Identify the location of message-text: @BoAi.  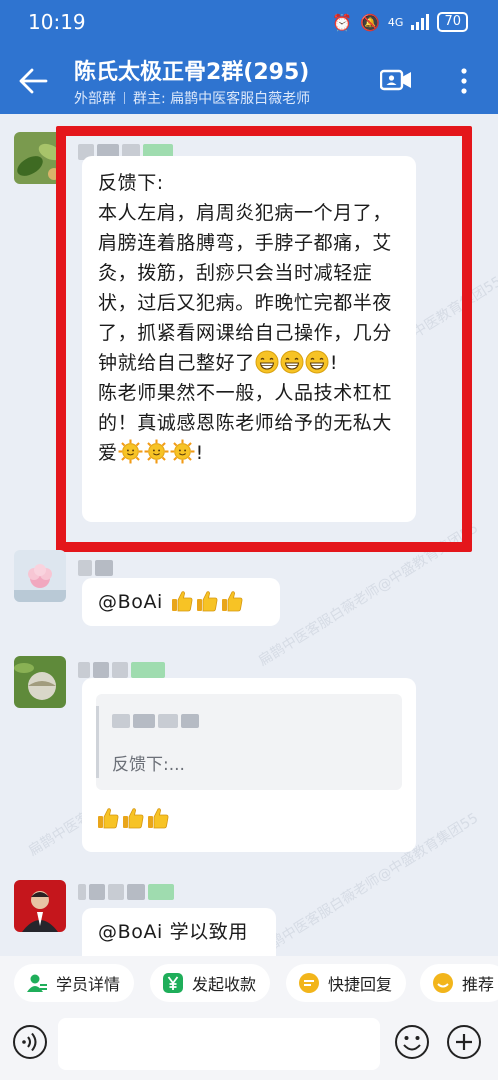
(181, 602).